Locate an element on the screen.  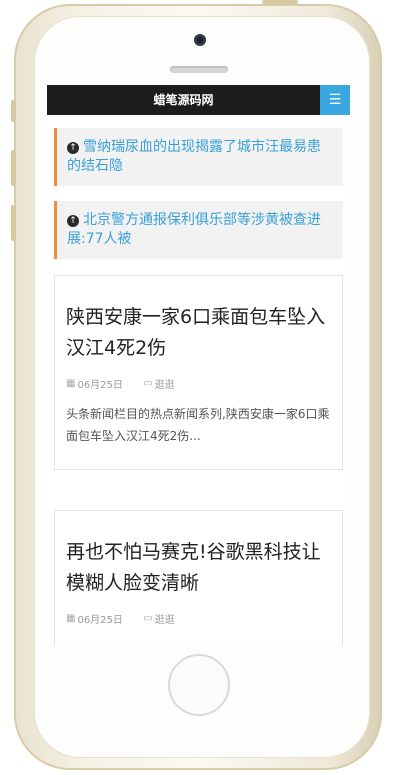
menu-icon: ☰ is located at coordinates (335, 100).